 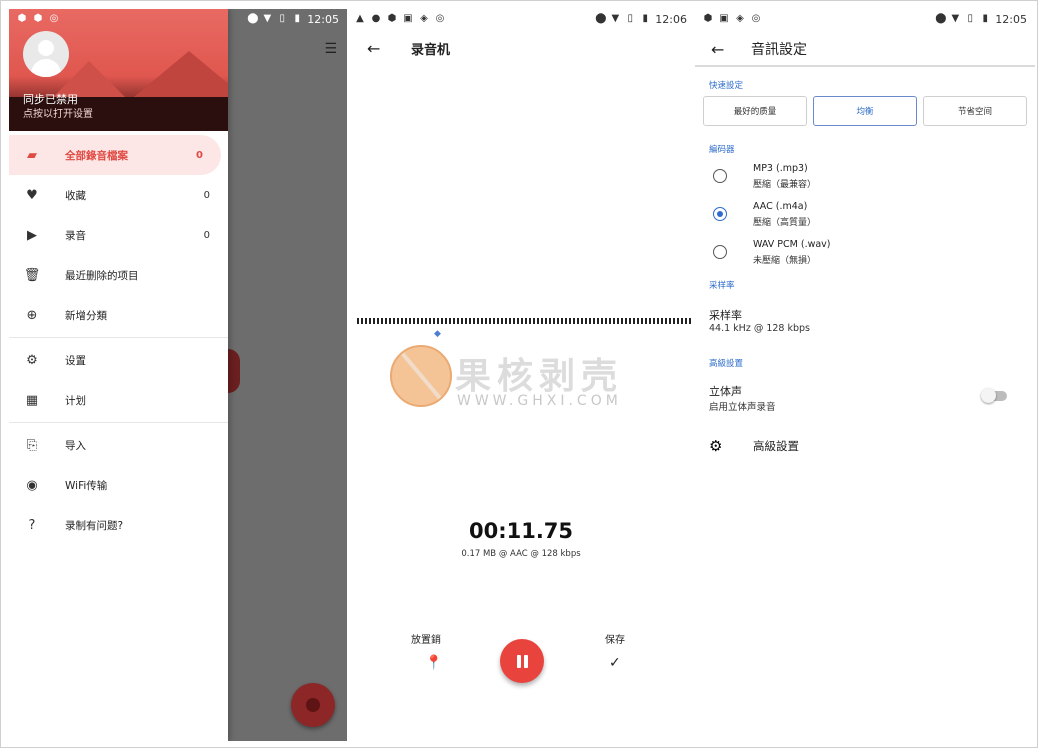 I want to click on menu-item-label: 录制有问题?, so click(x=94, y=525).